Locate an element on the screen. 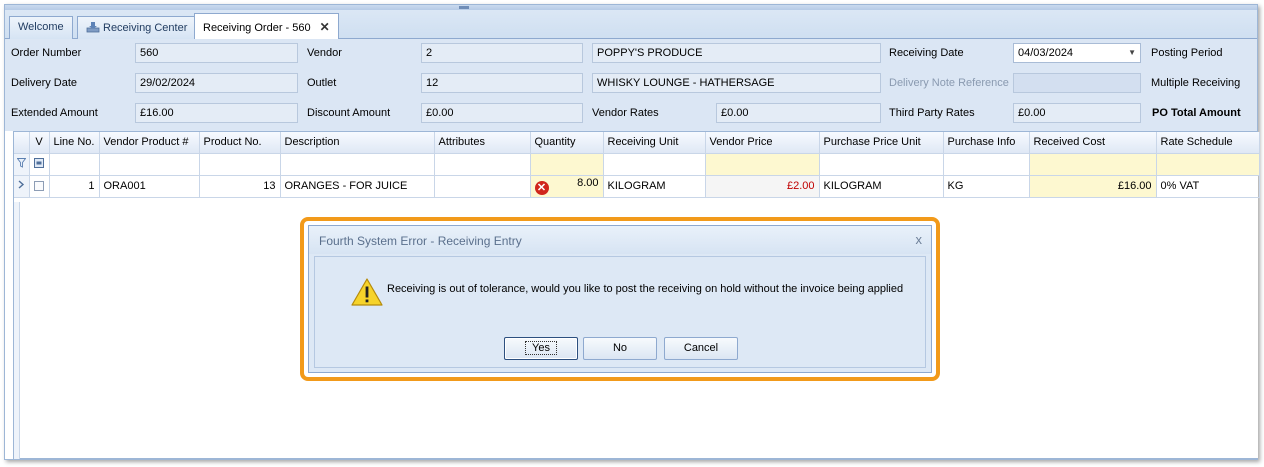 The image size is (1264, 467). row-indicator-header is located at coordinates (22, 143).